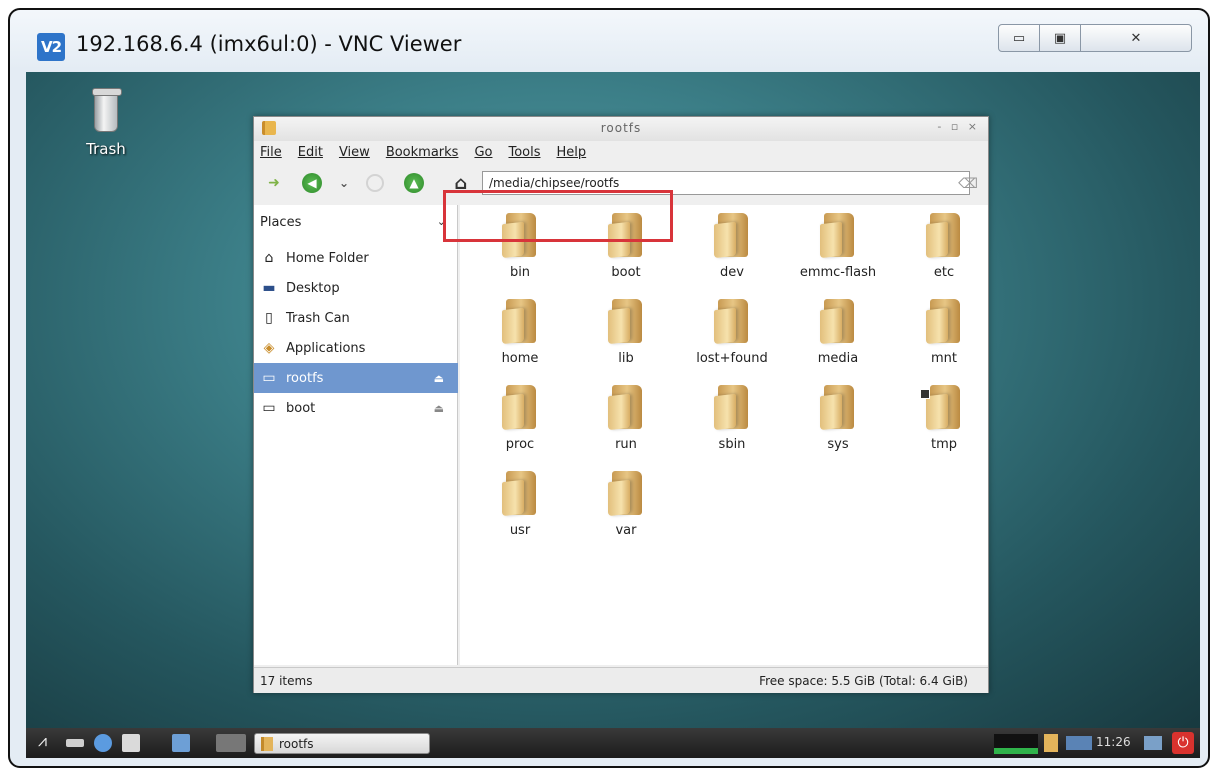  I want to click on navigation-toolbar: ➜ ◀ ⌄ ▲ ⌂ ⌫, so click(621, 183).